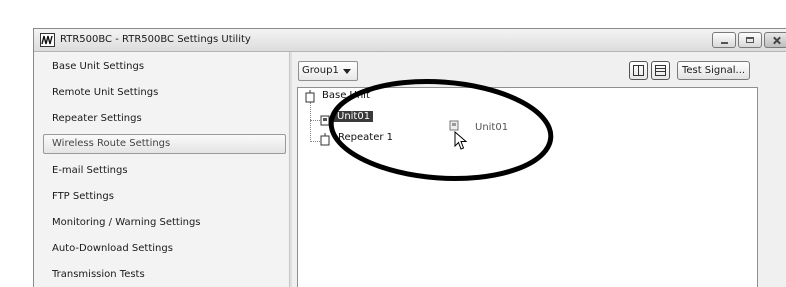 Image resolution: width=786 pixels, height=287 pixels. I want to click on rows-layout-icon, so click(660, 70).